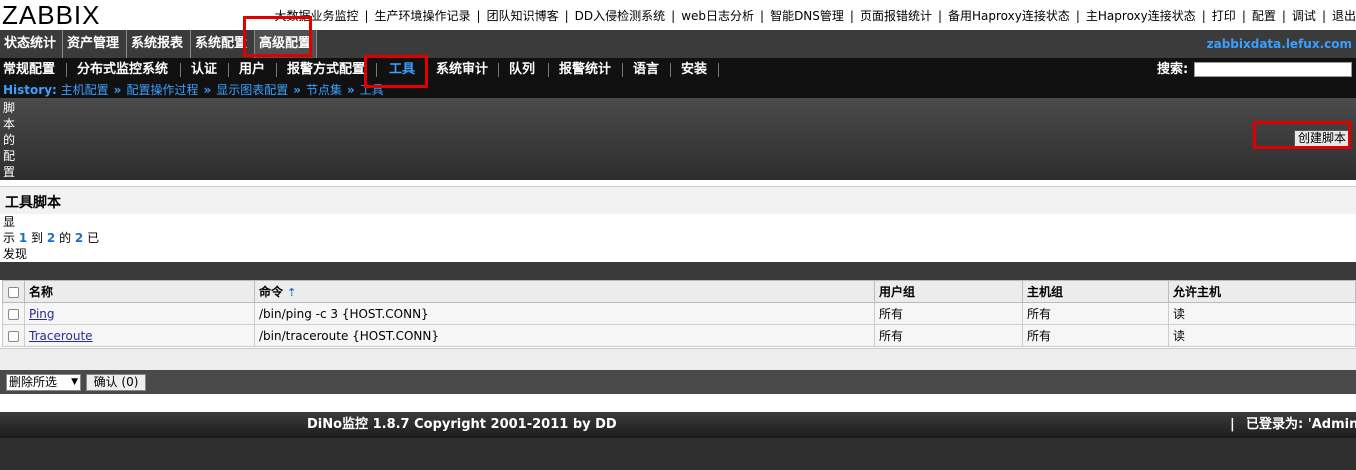  I want to click on submenu-users: 用户, so click(252, 70).